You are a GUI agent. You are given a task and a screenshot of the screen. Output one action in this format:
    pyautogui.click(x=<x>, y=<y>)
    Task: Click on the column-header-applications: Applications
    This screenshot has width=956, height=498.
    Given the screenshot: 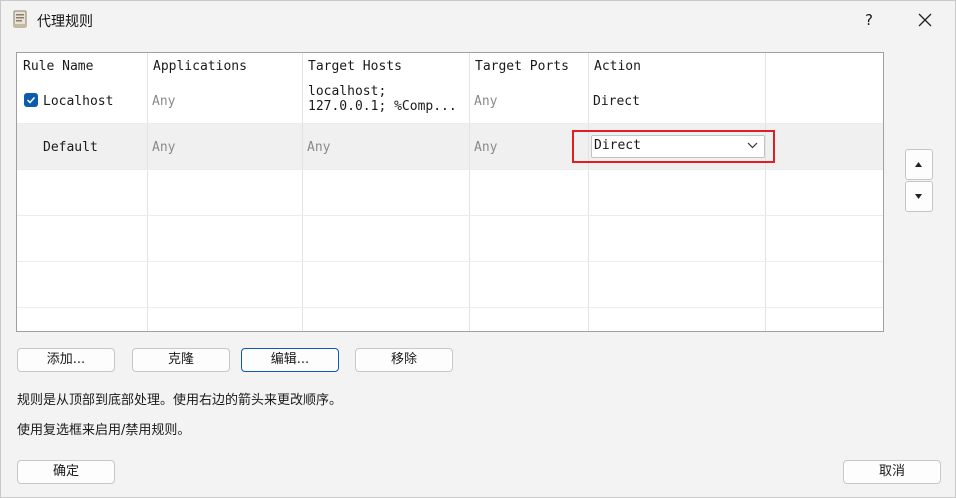 What is the action you would take?
    pyautogui.click(x=200, y=66)
    